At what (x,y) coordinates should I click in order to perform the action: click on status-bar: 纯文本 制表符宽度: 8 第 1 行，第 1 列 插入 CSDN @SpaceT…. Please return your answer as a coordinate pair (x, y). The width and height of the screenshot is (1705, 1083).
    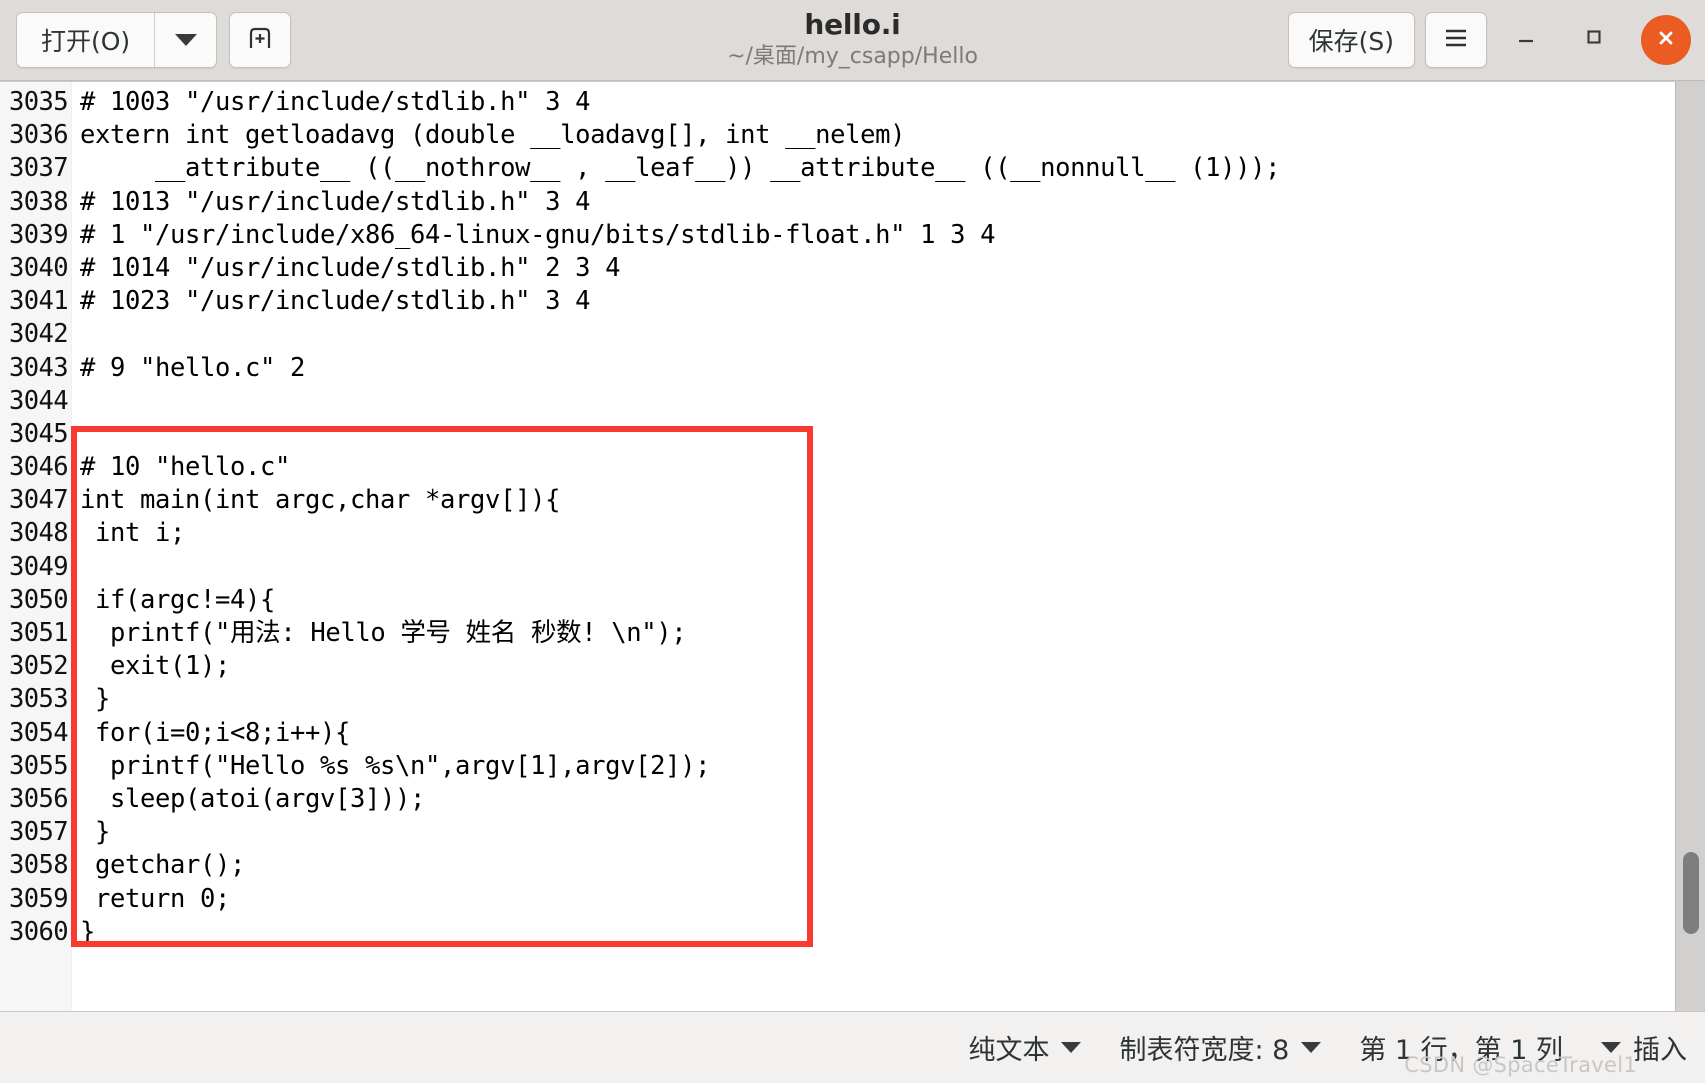
    Looking at the image, I should click on (852, 1047).